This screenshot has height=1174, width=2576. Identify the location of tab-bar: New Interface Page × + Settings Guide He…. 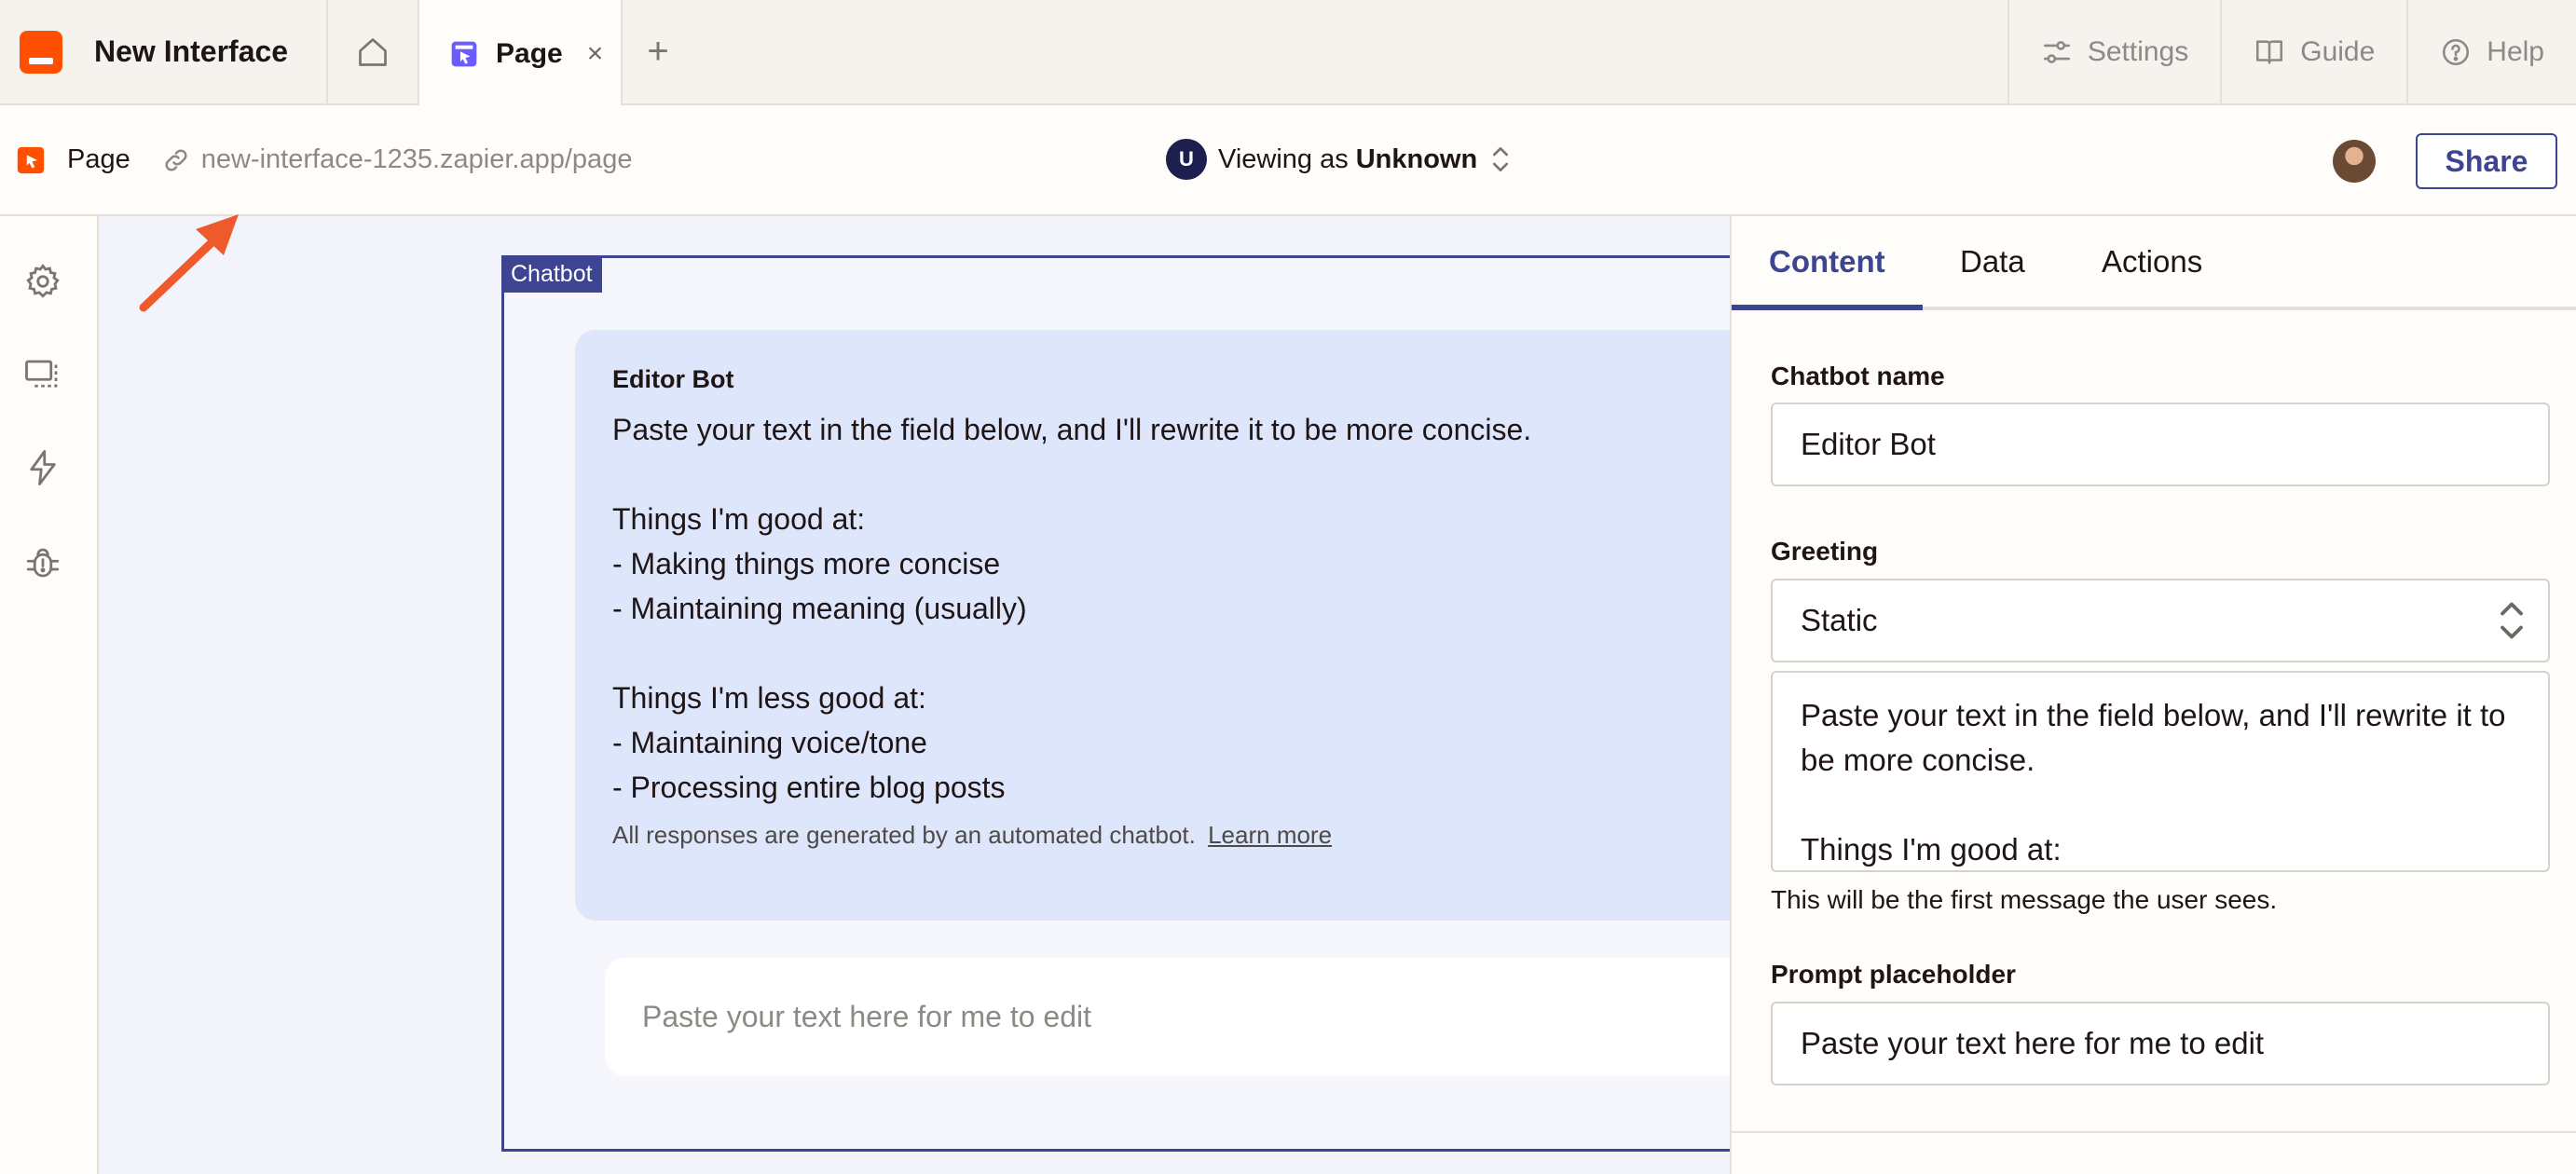
(1288, 53).